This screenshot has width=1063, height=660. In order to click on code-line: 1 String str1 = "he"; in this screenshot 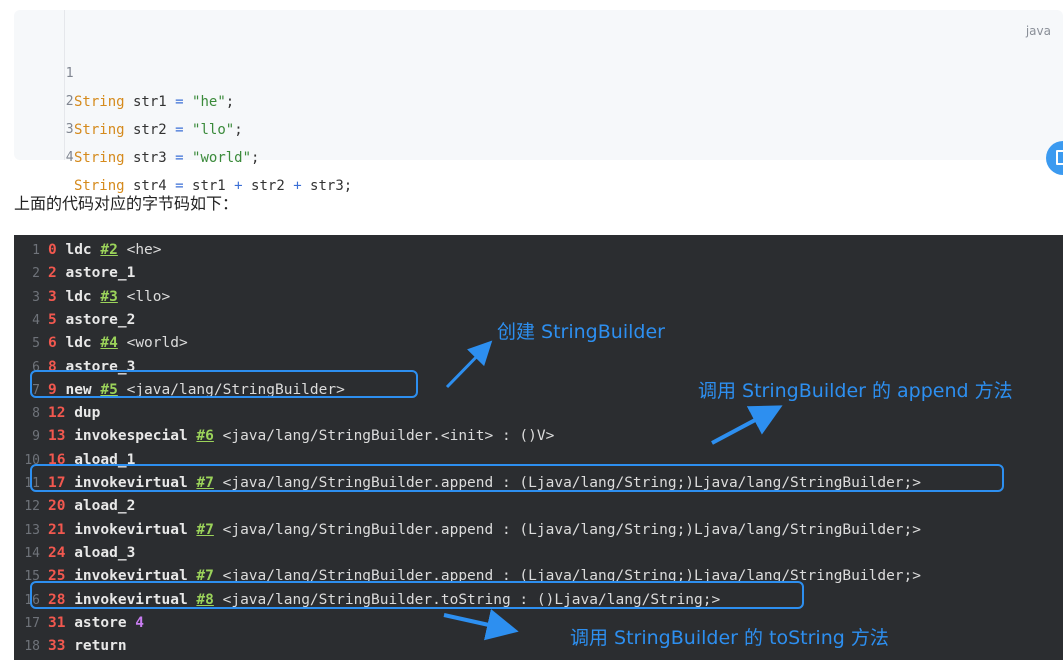, I will do `click(124, 70)`.